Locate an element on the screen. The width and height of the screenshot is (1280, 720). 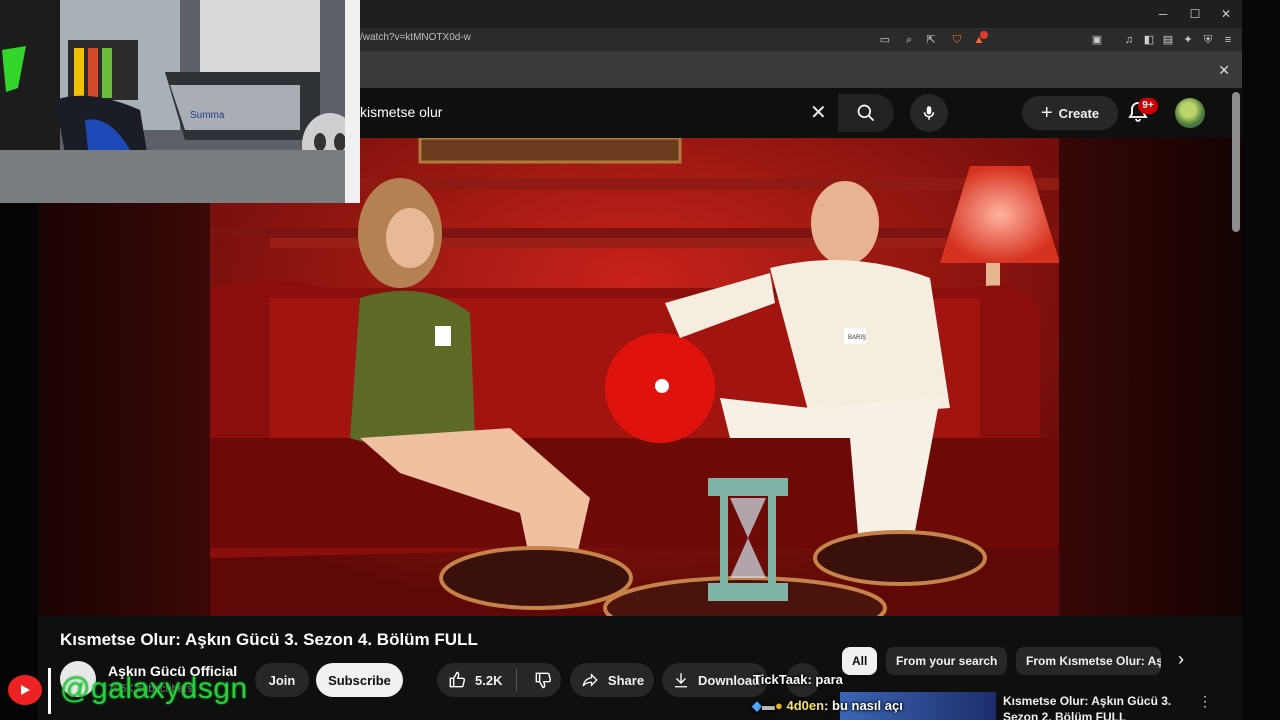
chat-text: : bu nasıl açı is located at coordinates (863, 705).